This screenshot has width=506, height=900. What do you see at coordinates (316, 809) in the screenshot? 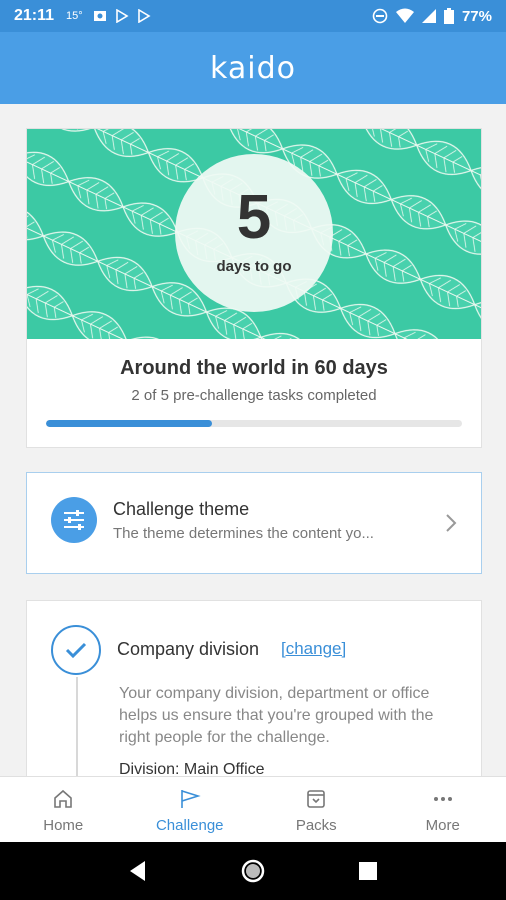
I see `nav-packs: Packs` at bounding box center [316, 809].